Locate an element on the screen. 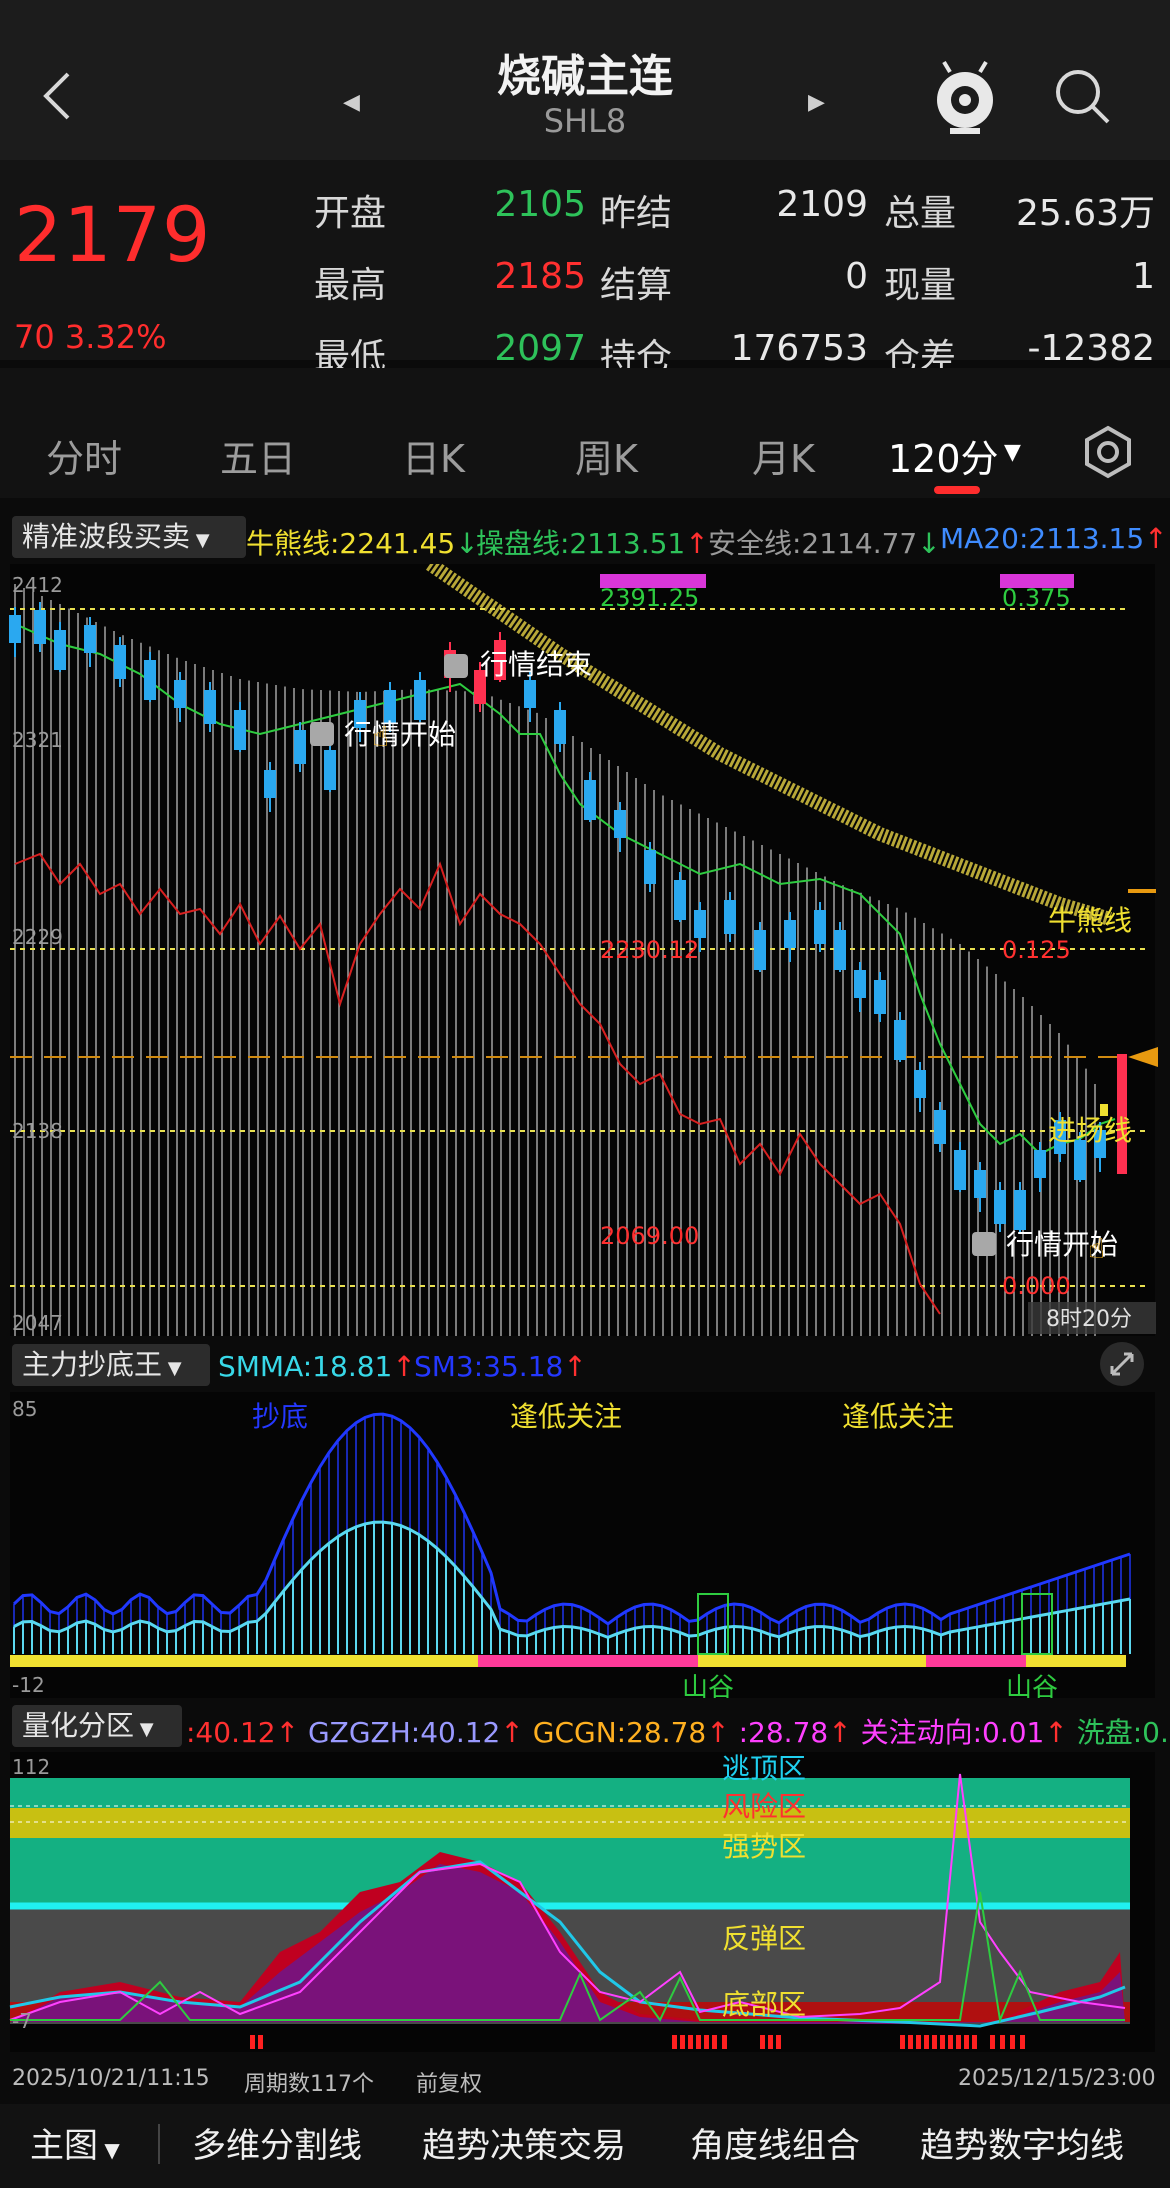  next-contract-icon: ▶ is located at coordinates (816, 102).